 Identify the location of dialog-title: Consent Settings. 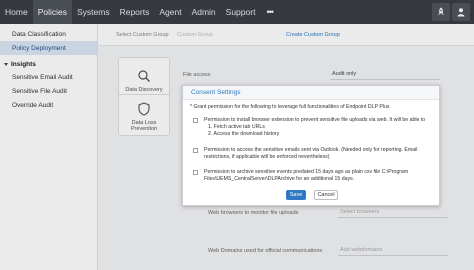
(311, 93).